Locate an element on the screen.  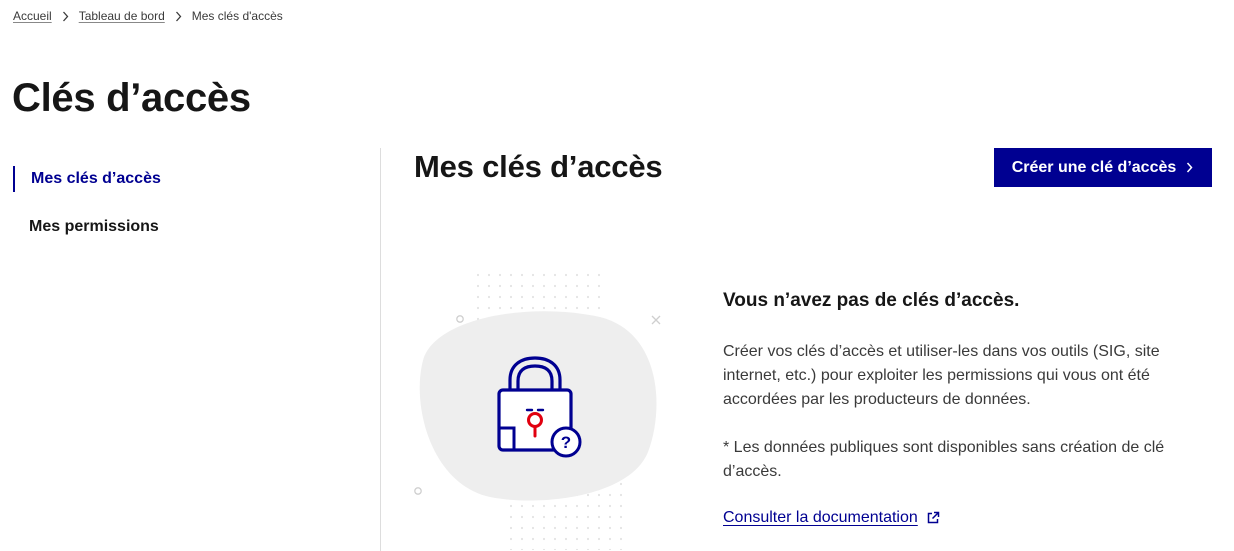
locked-padlock-question-icon: ? is located at coordinates (537, 408).